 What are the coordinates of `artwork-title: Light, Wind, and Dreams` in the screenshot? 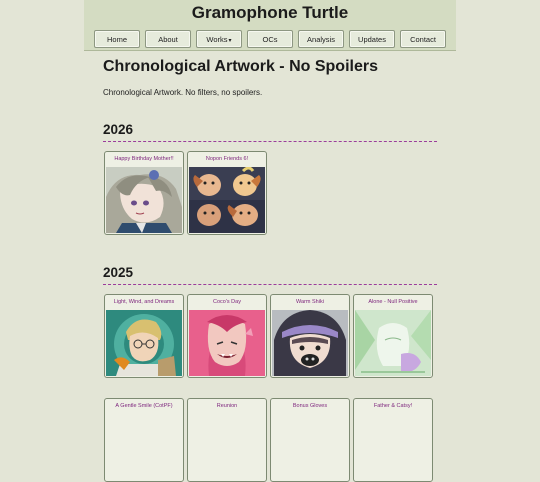 It's located at (144, 302).